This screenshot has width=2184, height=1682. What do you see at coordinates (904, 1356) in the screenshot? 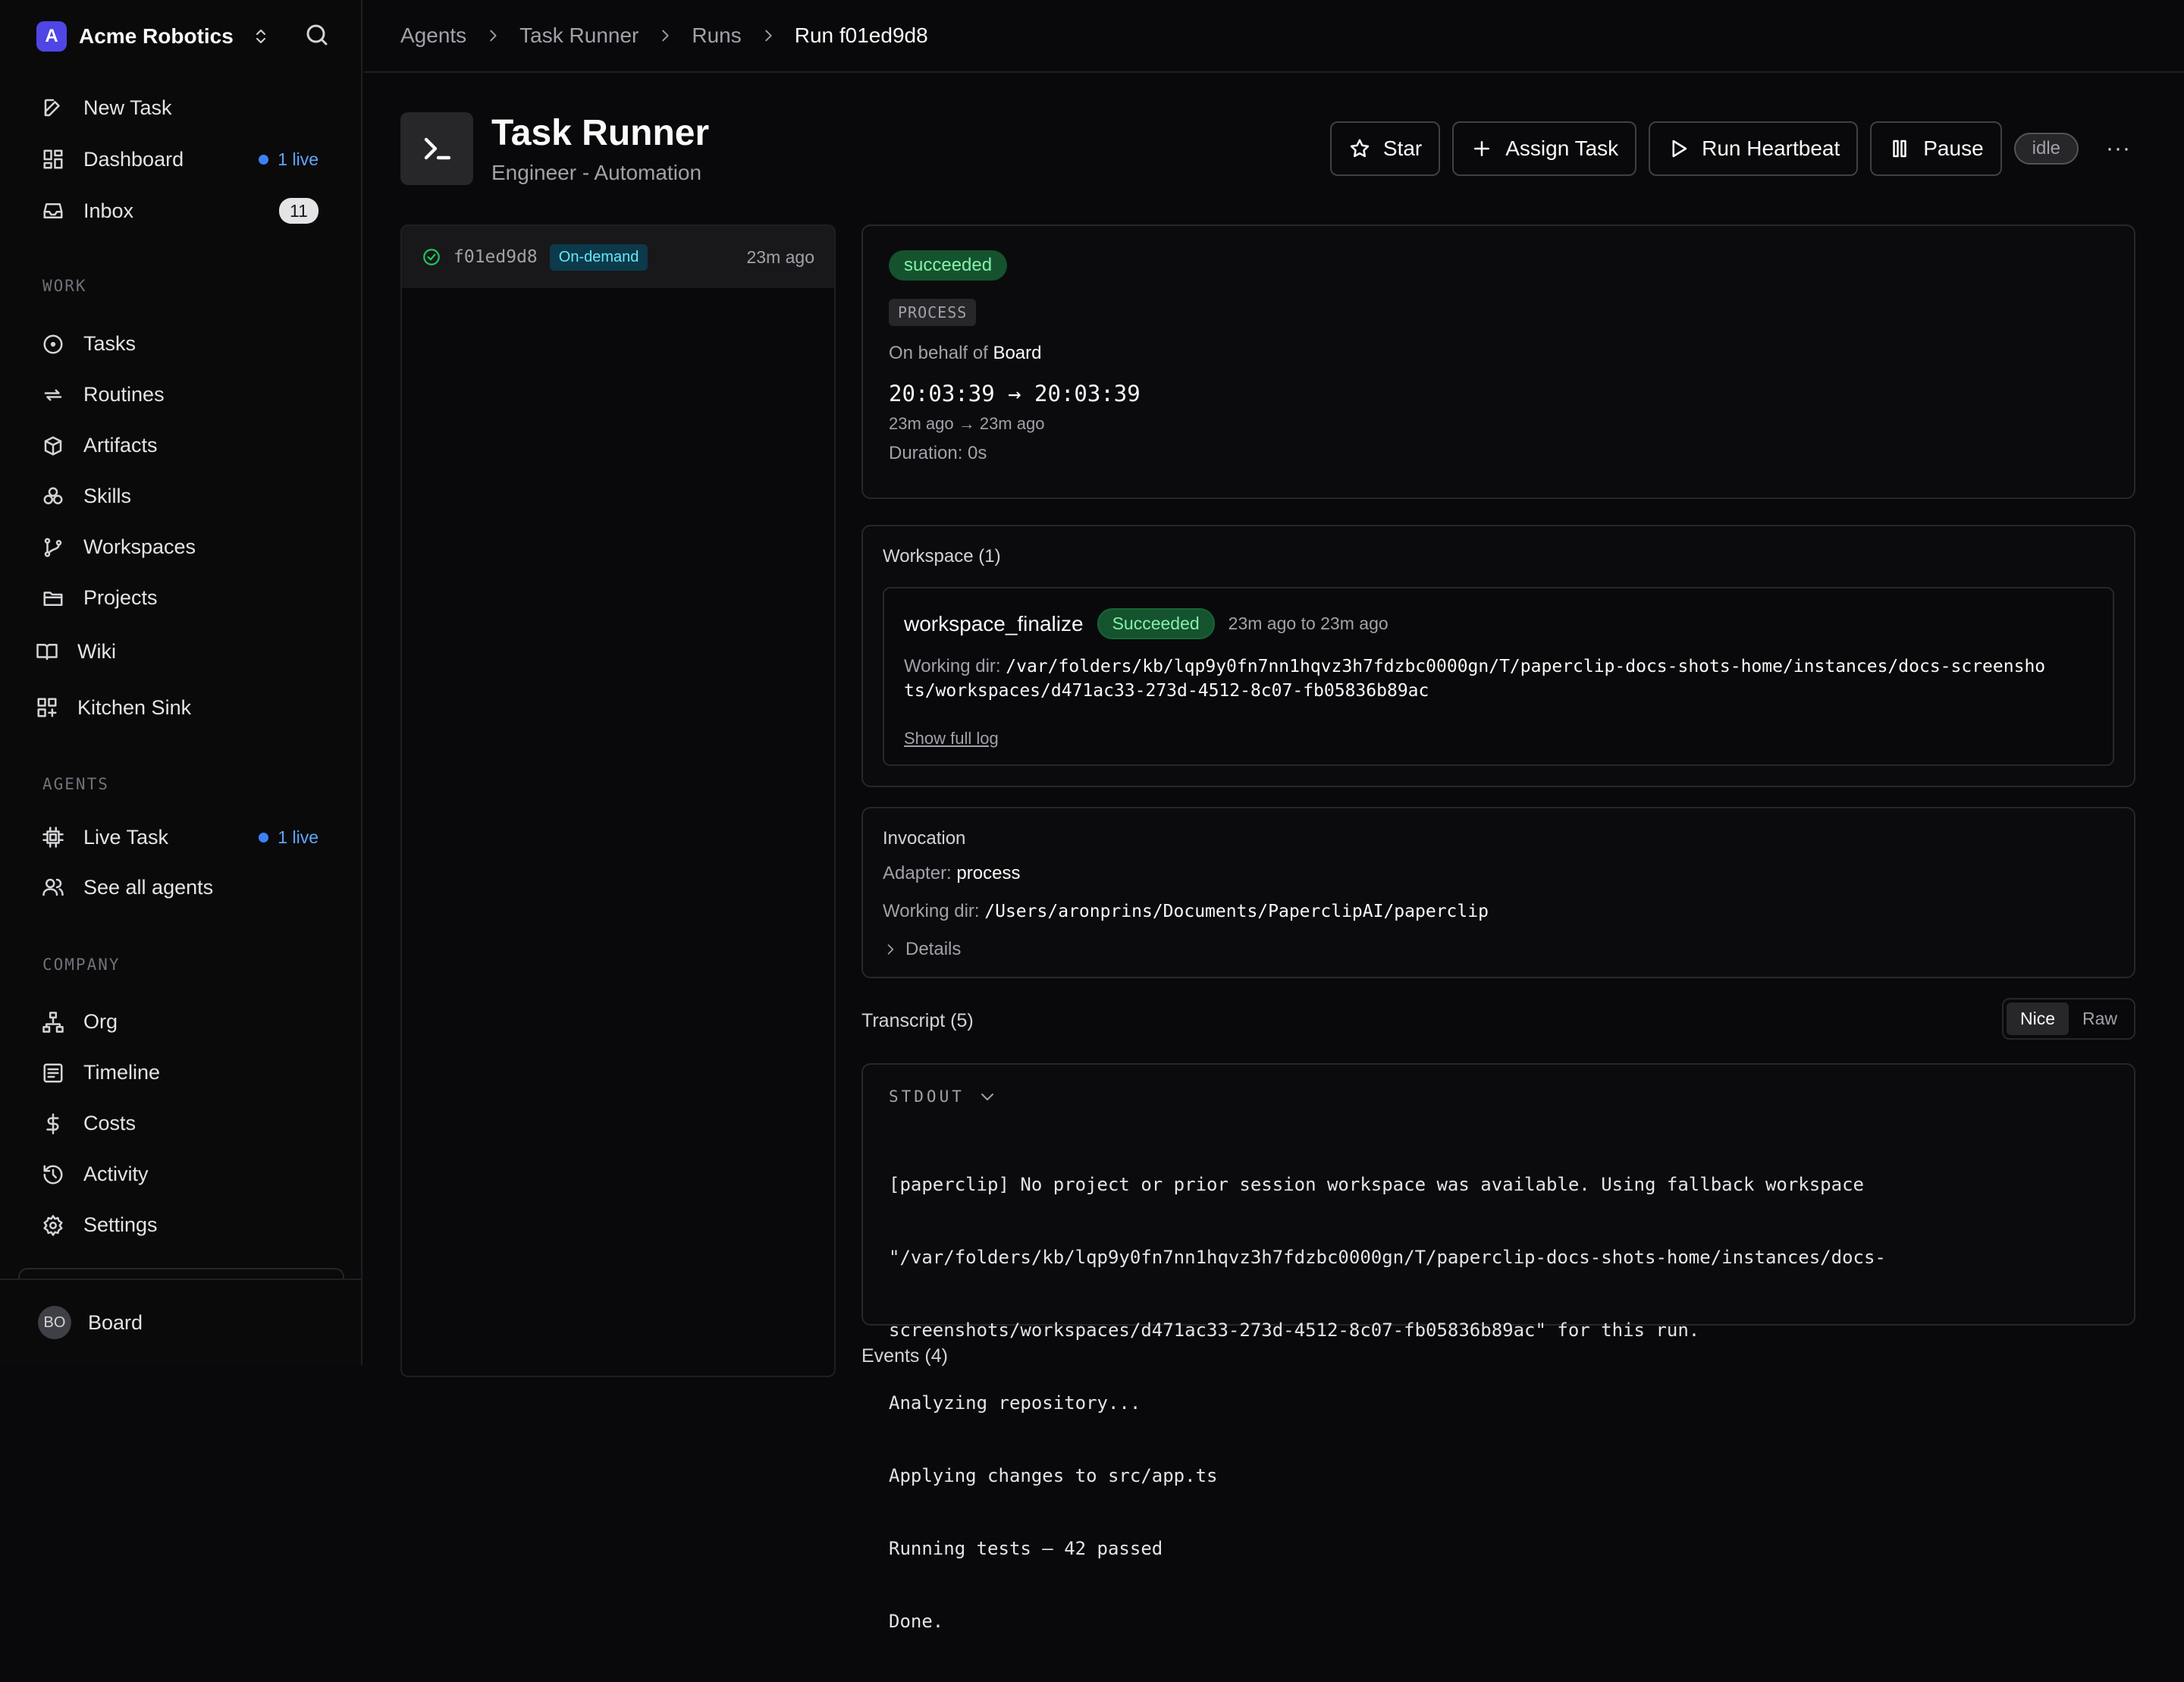
I see `events-title: Events (4)` at bounding box center [904, 1356].